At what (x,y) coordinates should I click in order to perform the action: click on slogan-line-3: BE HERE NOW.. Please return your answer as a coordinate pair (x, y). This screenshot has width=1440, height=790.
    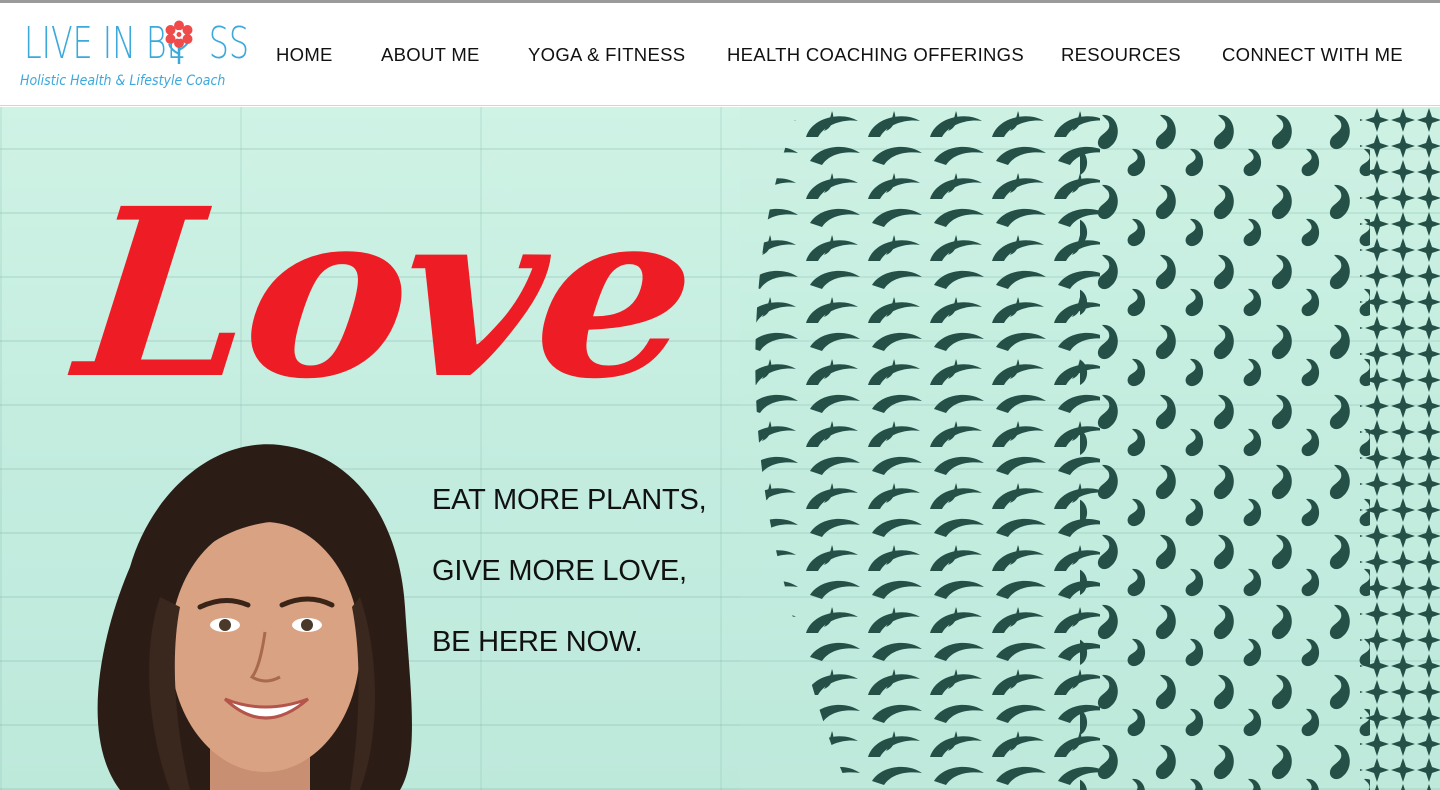
    Looking at the image, I should click on (537, 642).